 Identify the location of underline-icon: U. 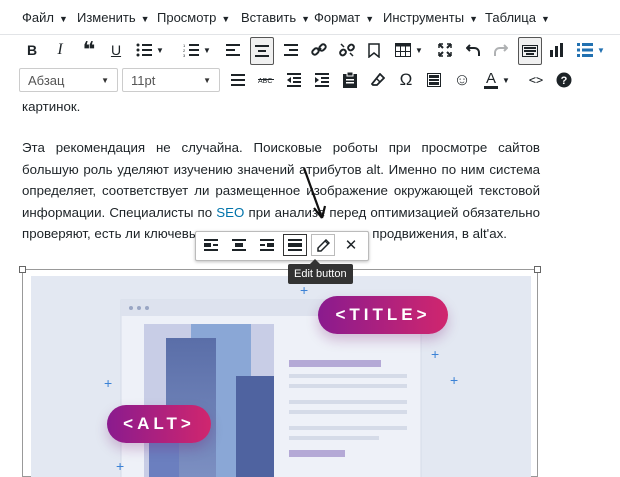
(116, 50).